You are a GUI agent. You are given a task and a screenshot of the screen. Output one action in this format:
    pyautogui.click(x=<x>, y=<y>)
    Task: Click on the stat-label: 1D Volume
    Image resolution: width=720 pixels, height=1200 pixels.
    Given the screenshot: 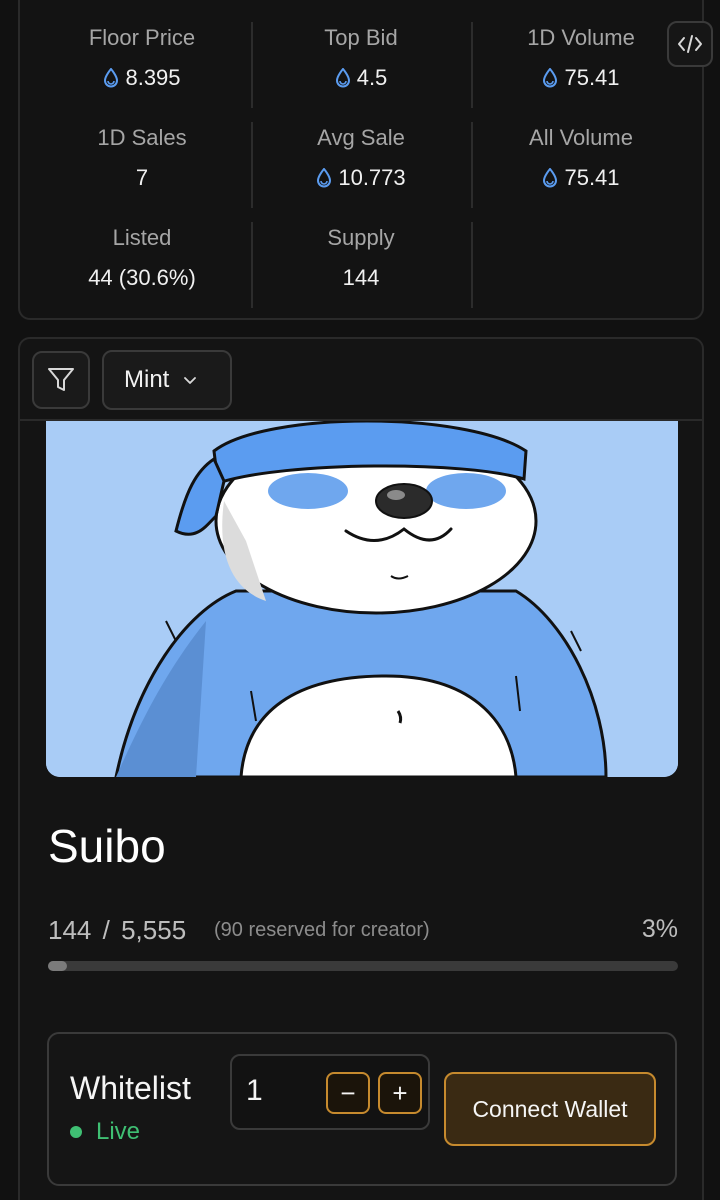 What is the action you would take?
    pyautogui.click(x=581, y=37)
    